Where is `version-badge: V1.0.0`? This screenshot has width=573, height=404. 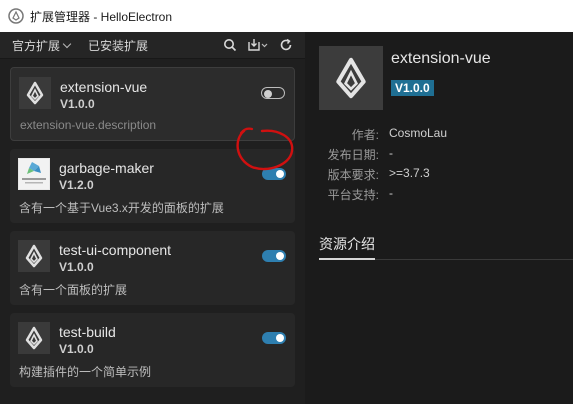 version-badge: V1.0.0 is located at coordinates (412, 88).